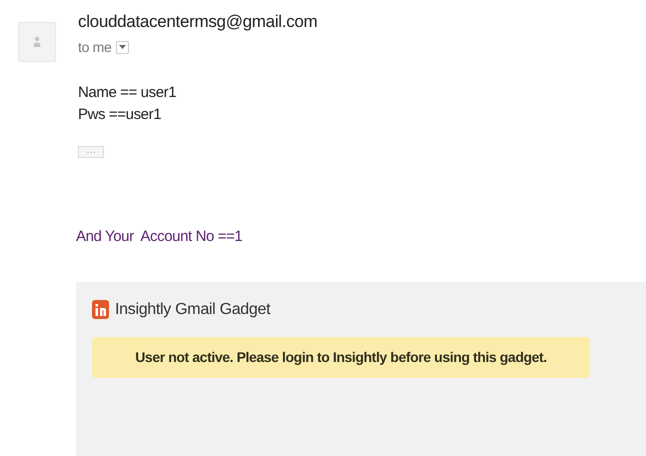 The image size is (646, 456). What do you see at coordinates (37, 42) in the screenshot?
I see `person-icon` at bounding box center [37, 42].